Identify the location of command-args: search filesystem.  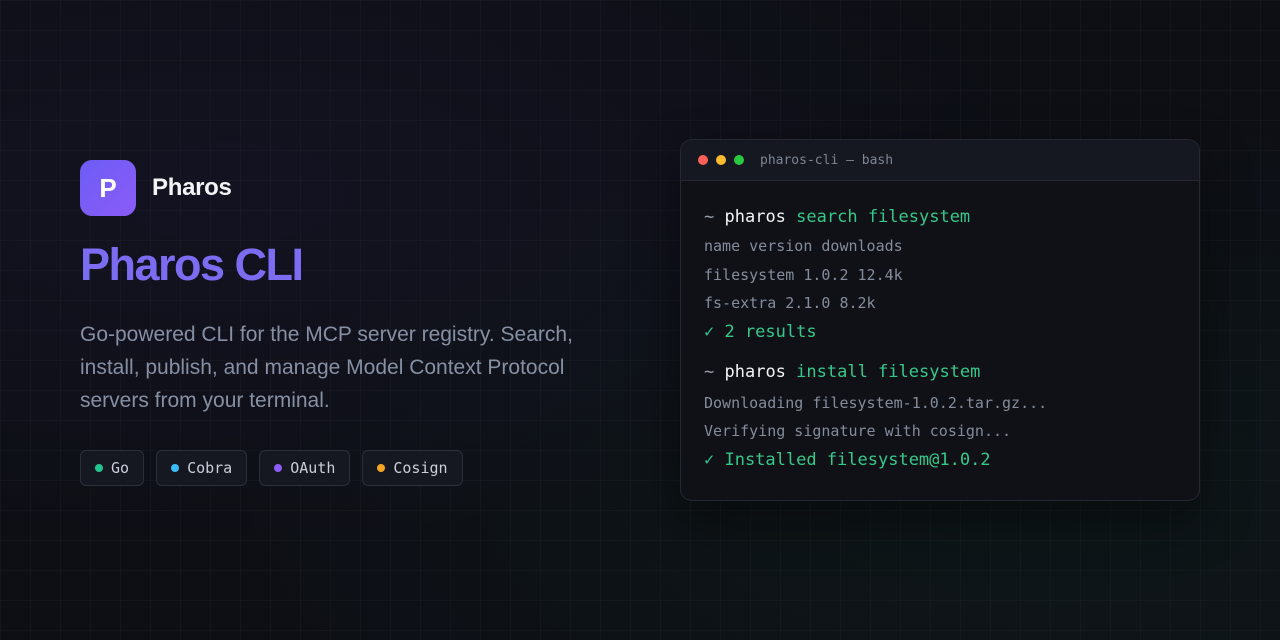
(883, 217).